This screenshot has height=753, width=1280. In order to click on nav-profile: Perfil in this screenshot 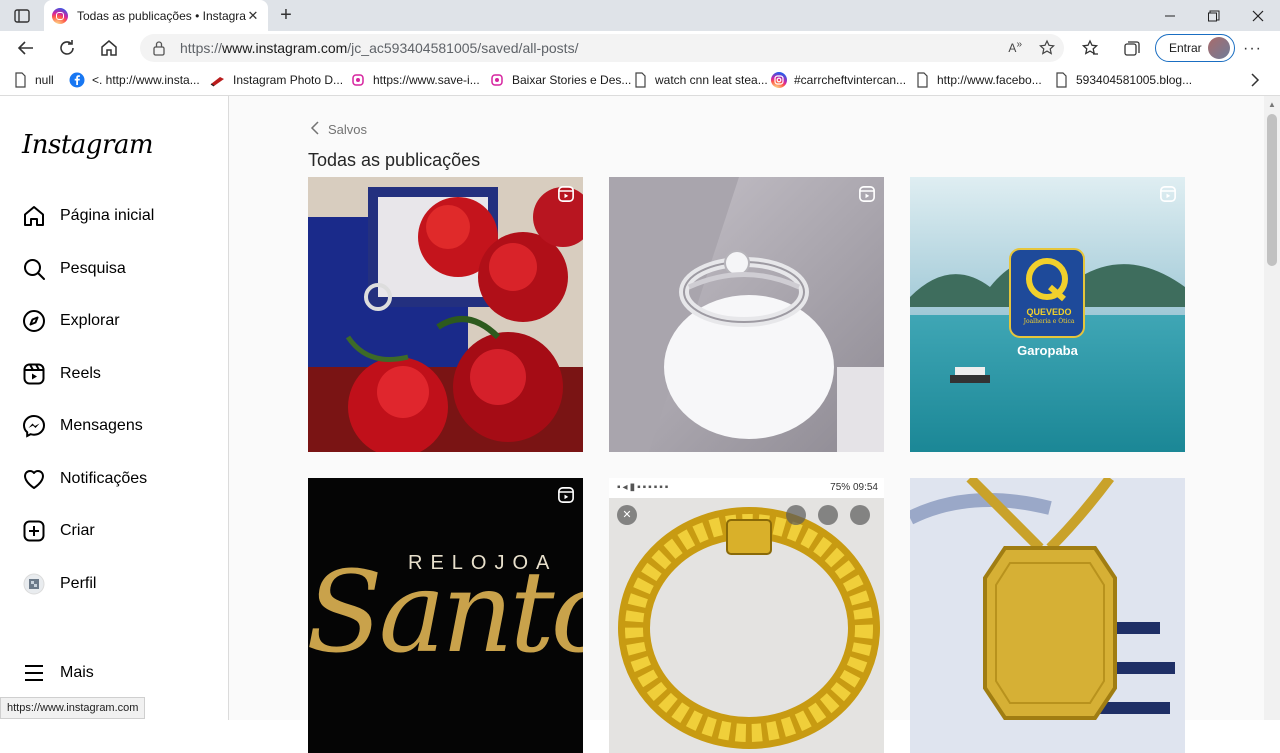, I will do `click(114, 584)`.